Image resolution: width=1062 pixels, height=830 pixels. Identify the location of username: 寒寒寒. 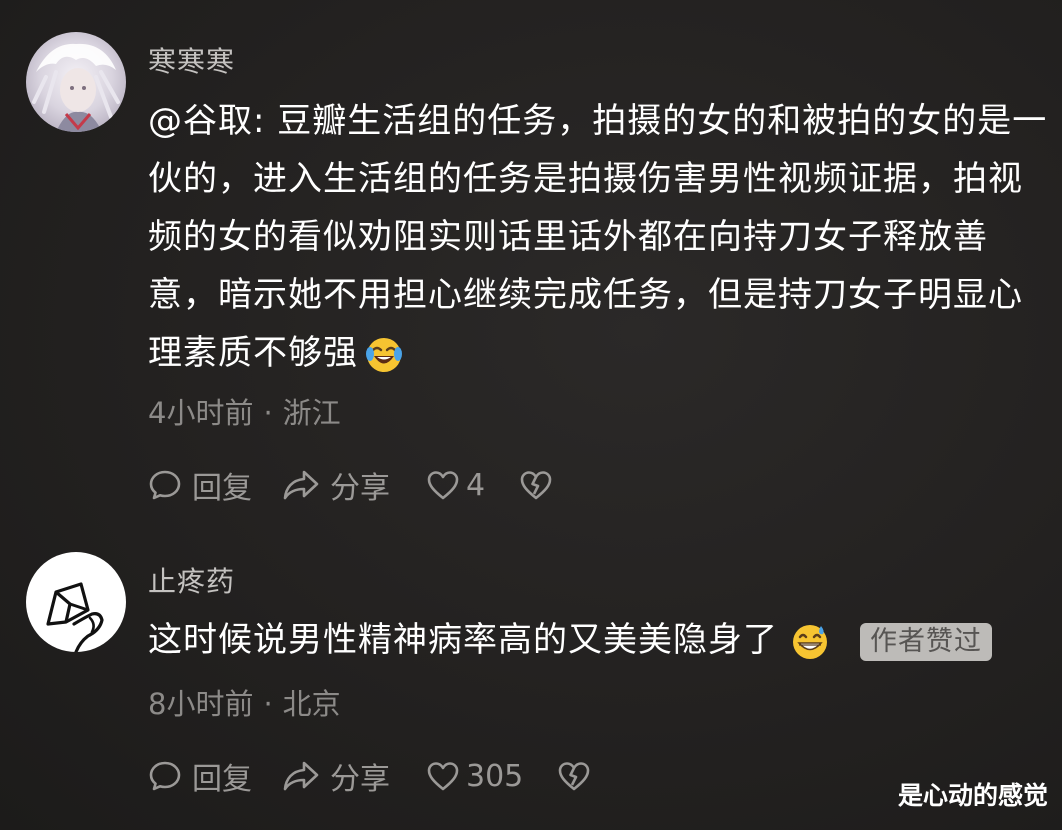
(191, 60).